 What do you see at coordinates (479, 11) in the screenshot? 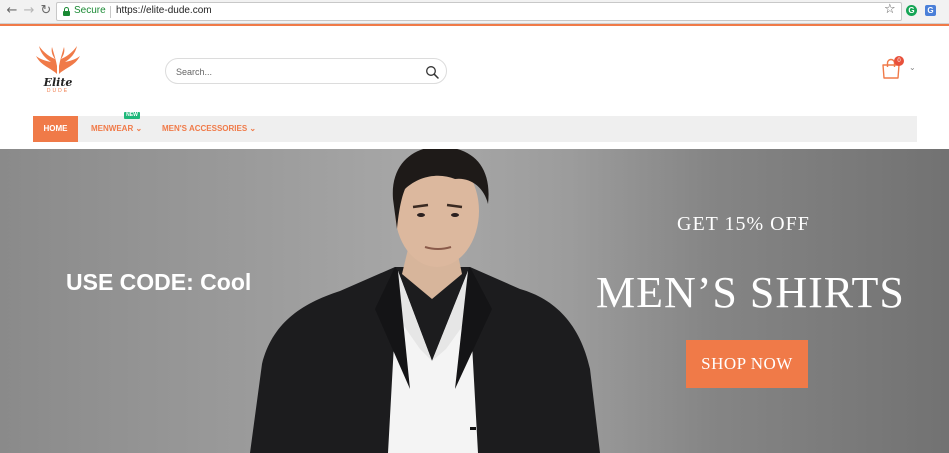
I see `address-bar: Secure https://elite-dude.com` at bounding box center [479, 11].